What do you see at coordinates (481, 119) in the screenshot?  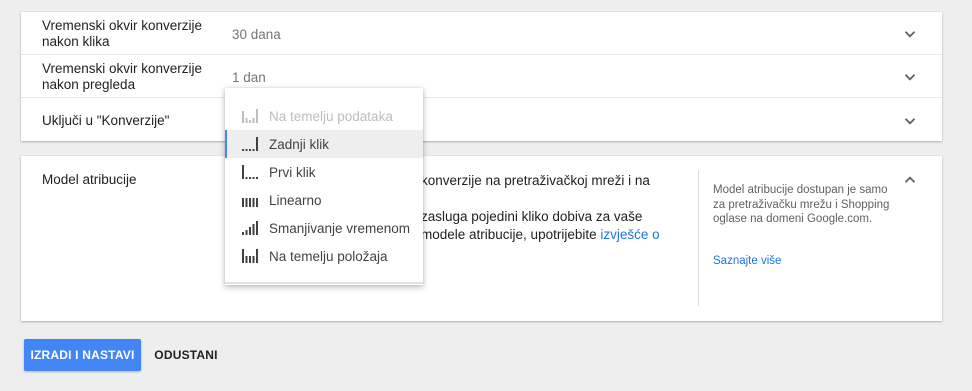 I see `include-in-conversions-row: Uključi u "Konverzije"` at bounding box center [481, 119].